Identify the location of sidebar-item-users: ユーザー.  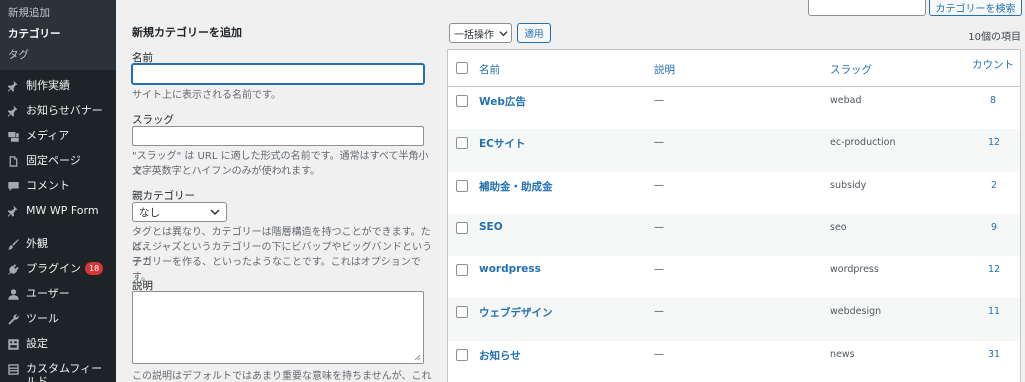
(58, 293).